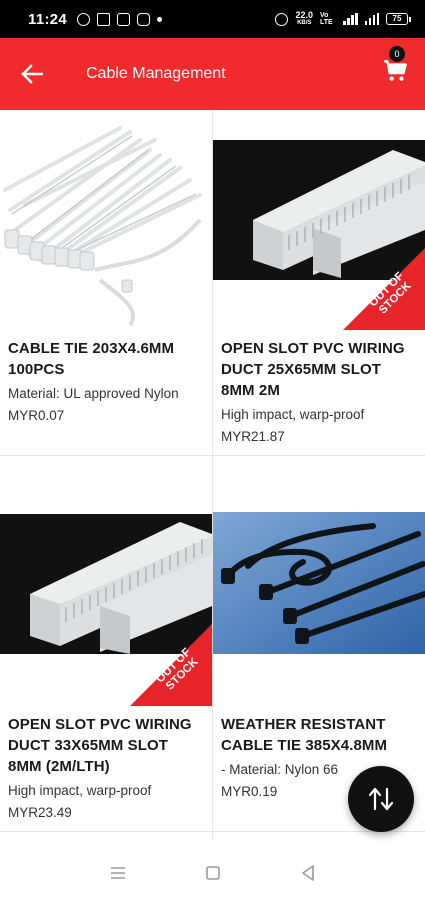  Describe the element at coordinates (350, 19) in the screenshot. I see `signal-icon` at that location.